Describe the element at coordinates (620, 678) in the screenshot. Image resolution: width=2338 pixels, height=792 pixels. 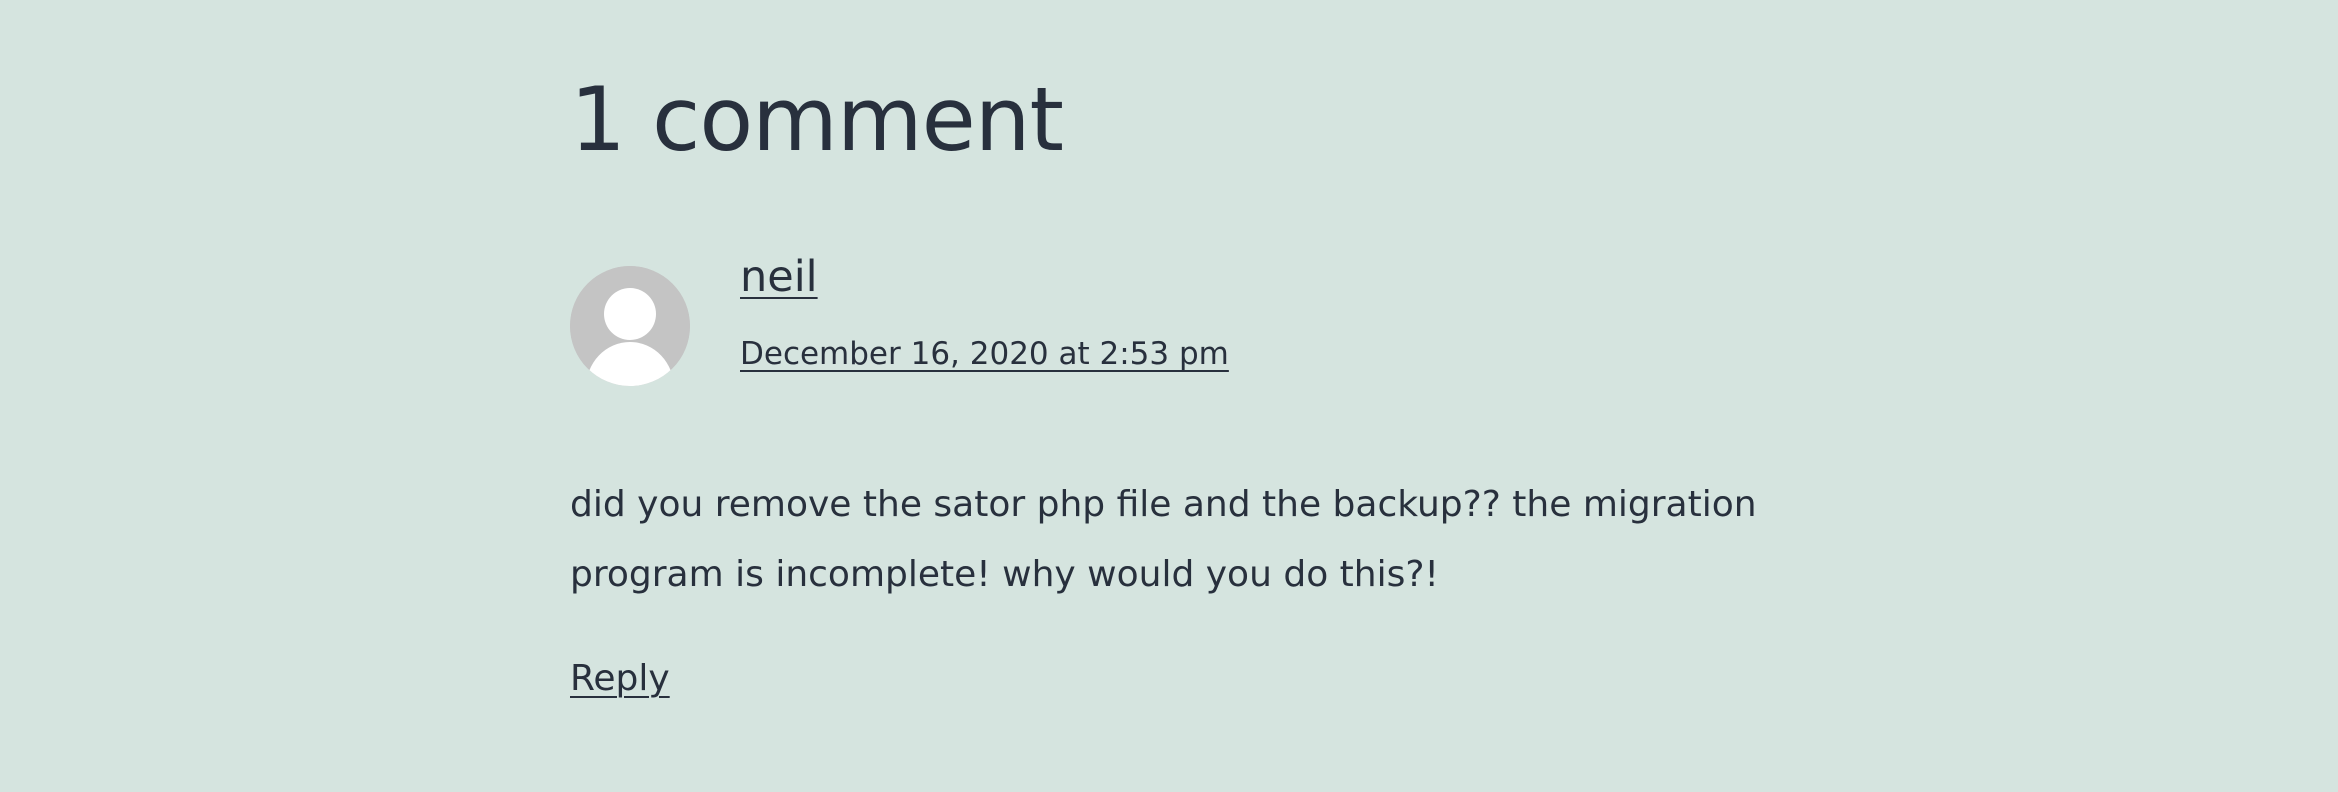
I see `reply-link: Reply` at that location.